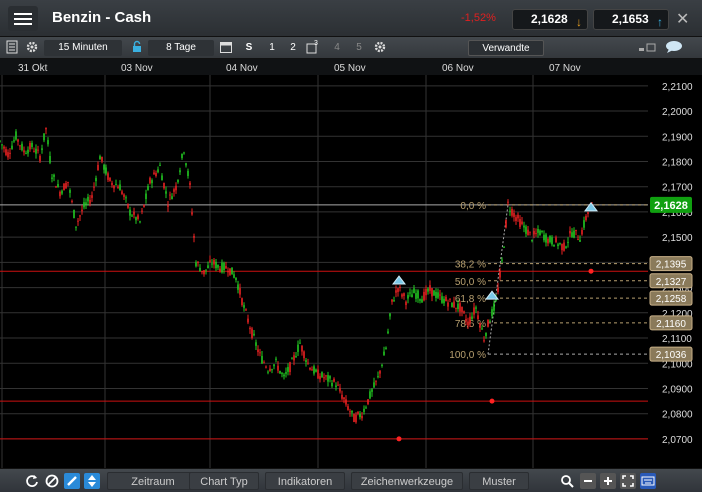  What do you see at coordinates (458, 68) in the screenshot?
I see `x-tick-label: 06 Nov` at bounding box center [458, 68].